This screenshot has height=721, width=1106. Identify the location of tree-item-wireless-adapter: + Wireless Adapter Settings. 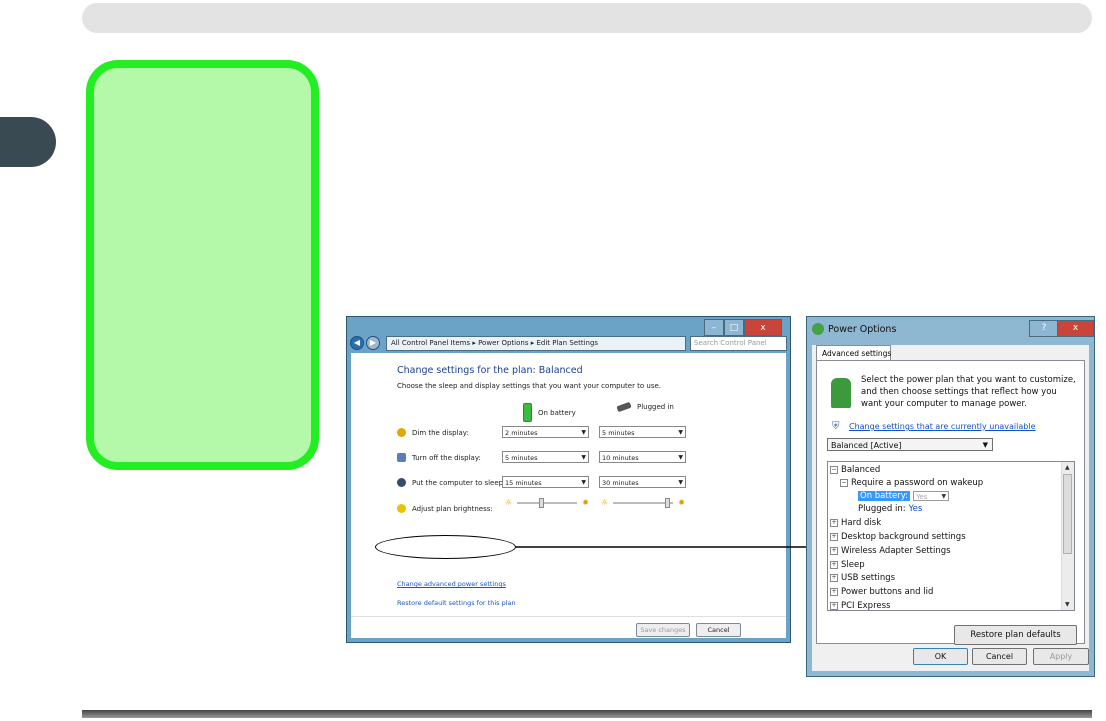
(890, 551).